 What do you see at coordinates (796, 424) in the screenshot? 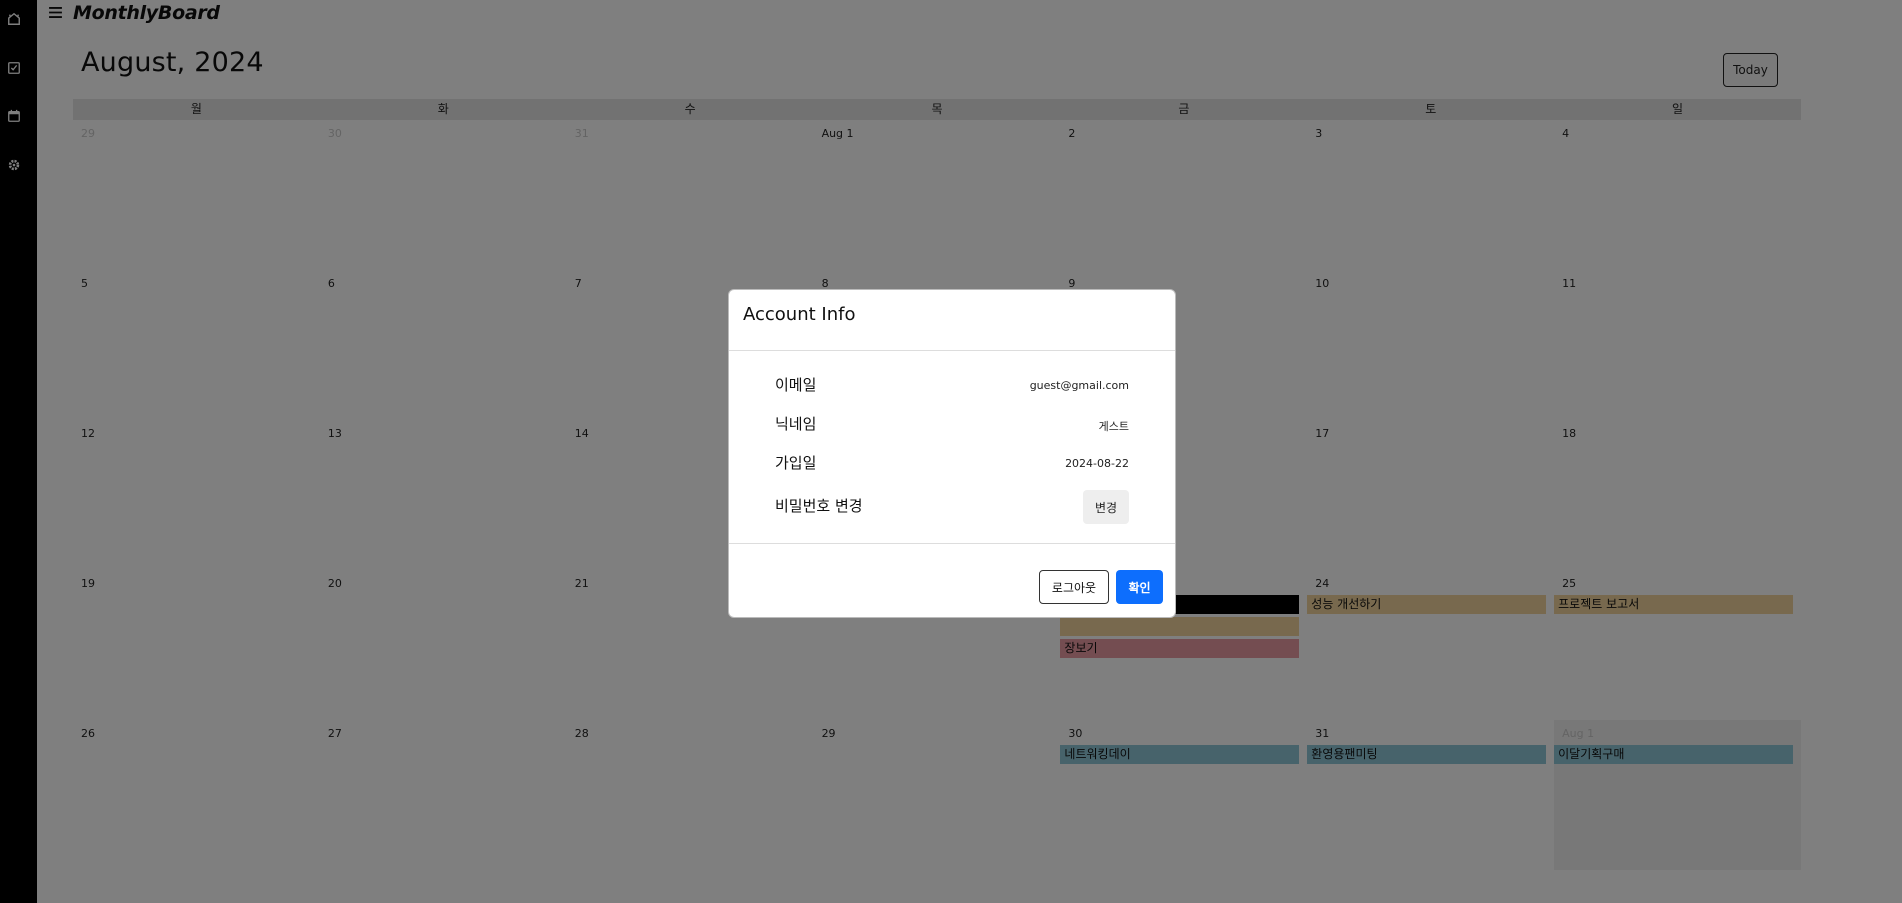
I see `nickname-label: 닉네임` at bounding box center [796, 424].